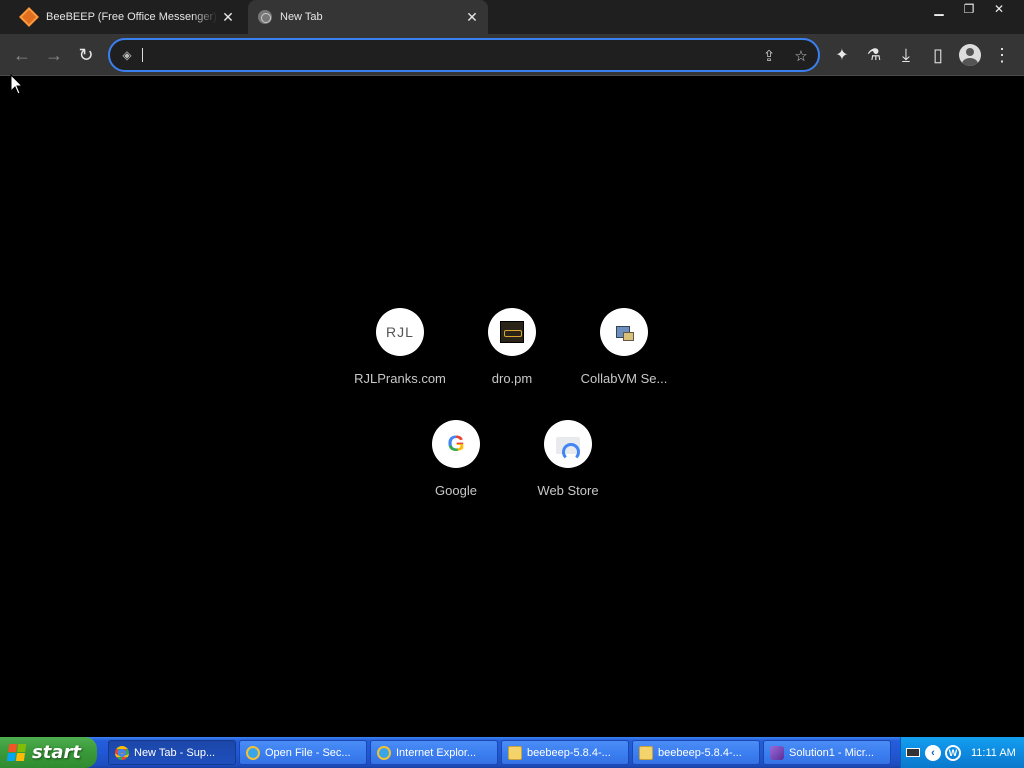 This screenshot has height=768, width=1024. I want to click on dro-favicon, so click(512, 332).